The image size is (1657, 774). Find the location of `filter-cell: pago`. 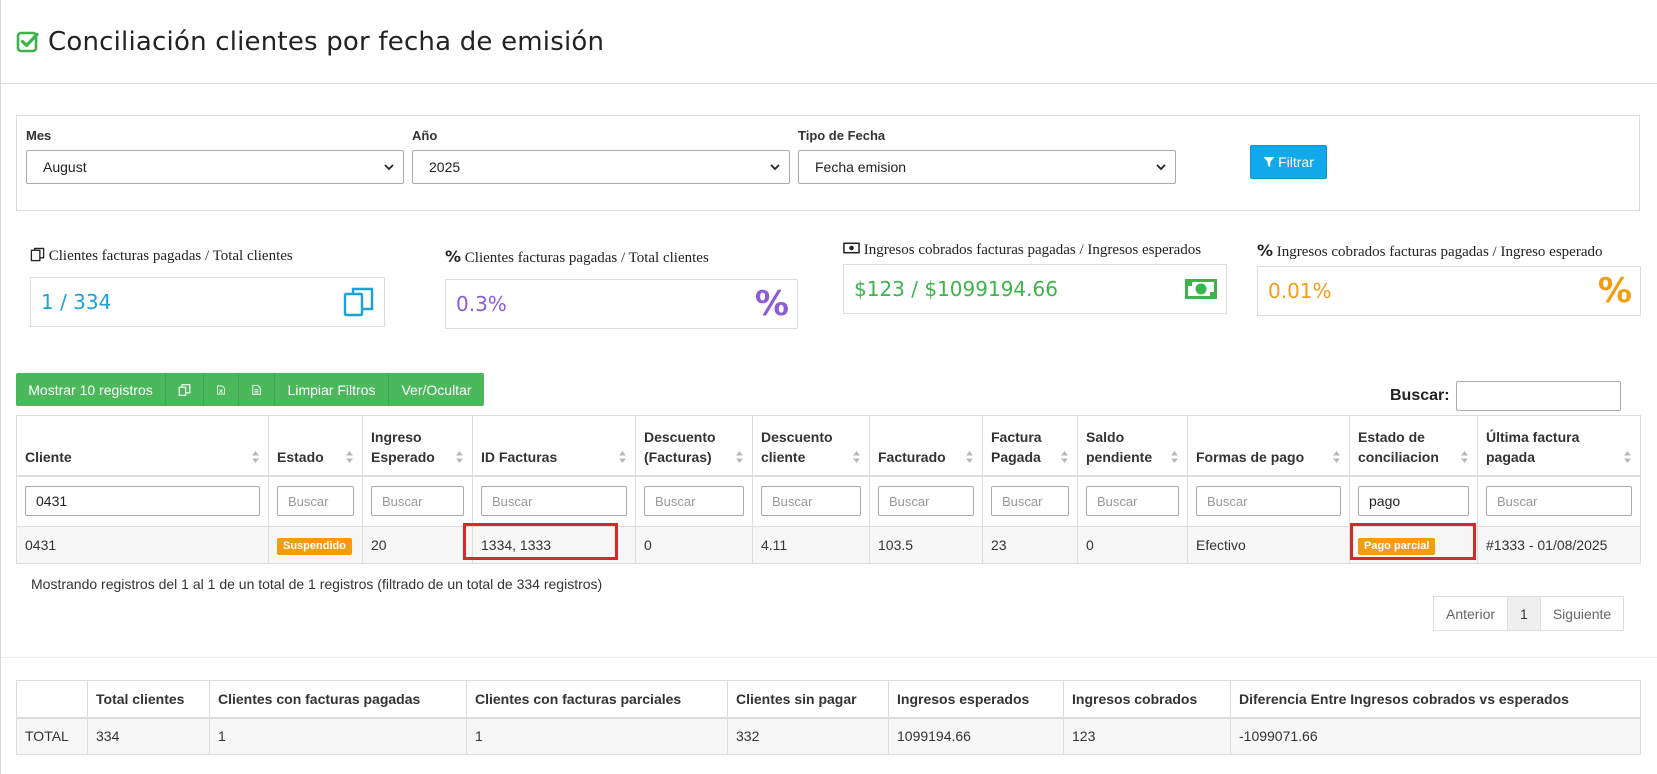

filter-cell: pago is located at coordinates (1413, 501).